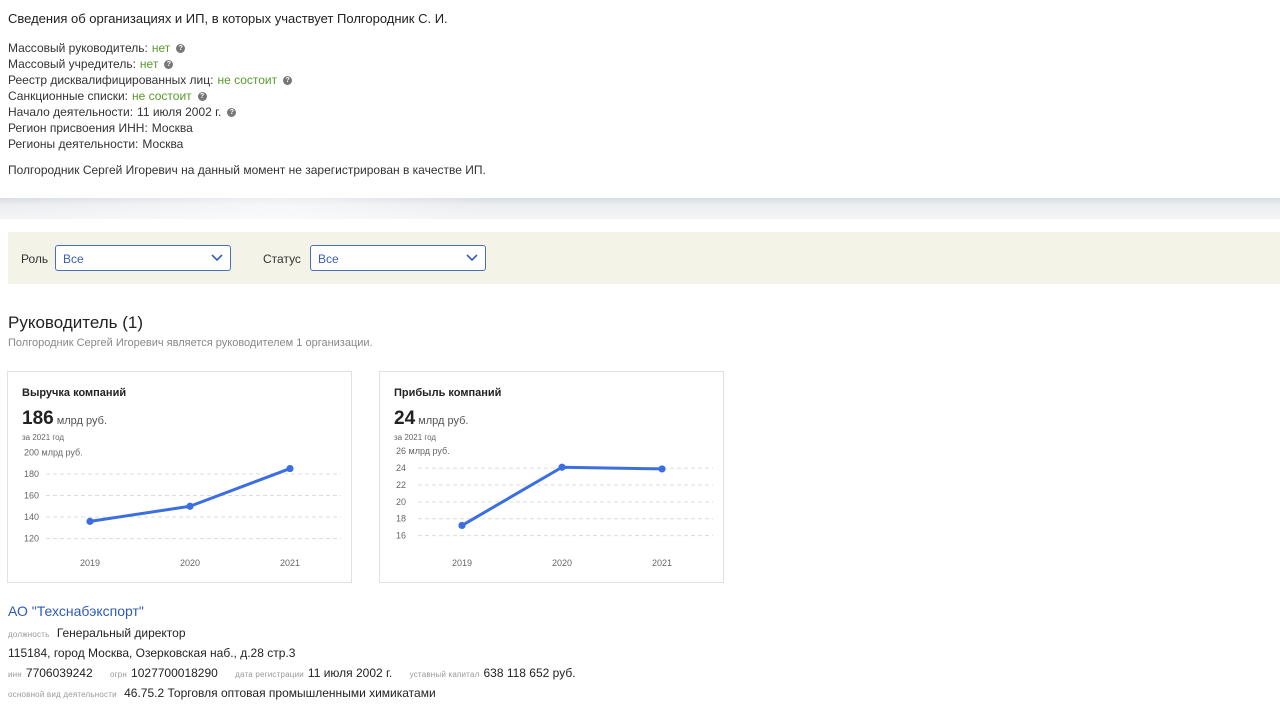  Describe the element at coordinates (282, 259) in the screenshot. I see `status-label: Статус` at that location.